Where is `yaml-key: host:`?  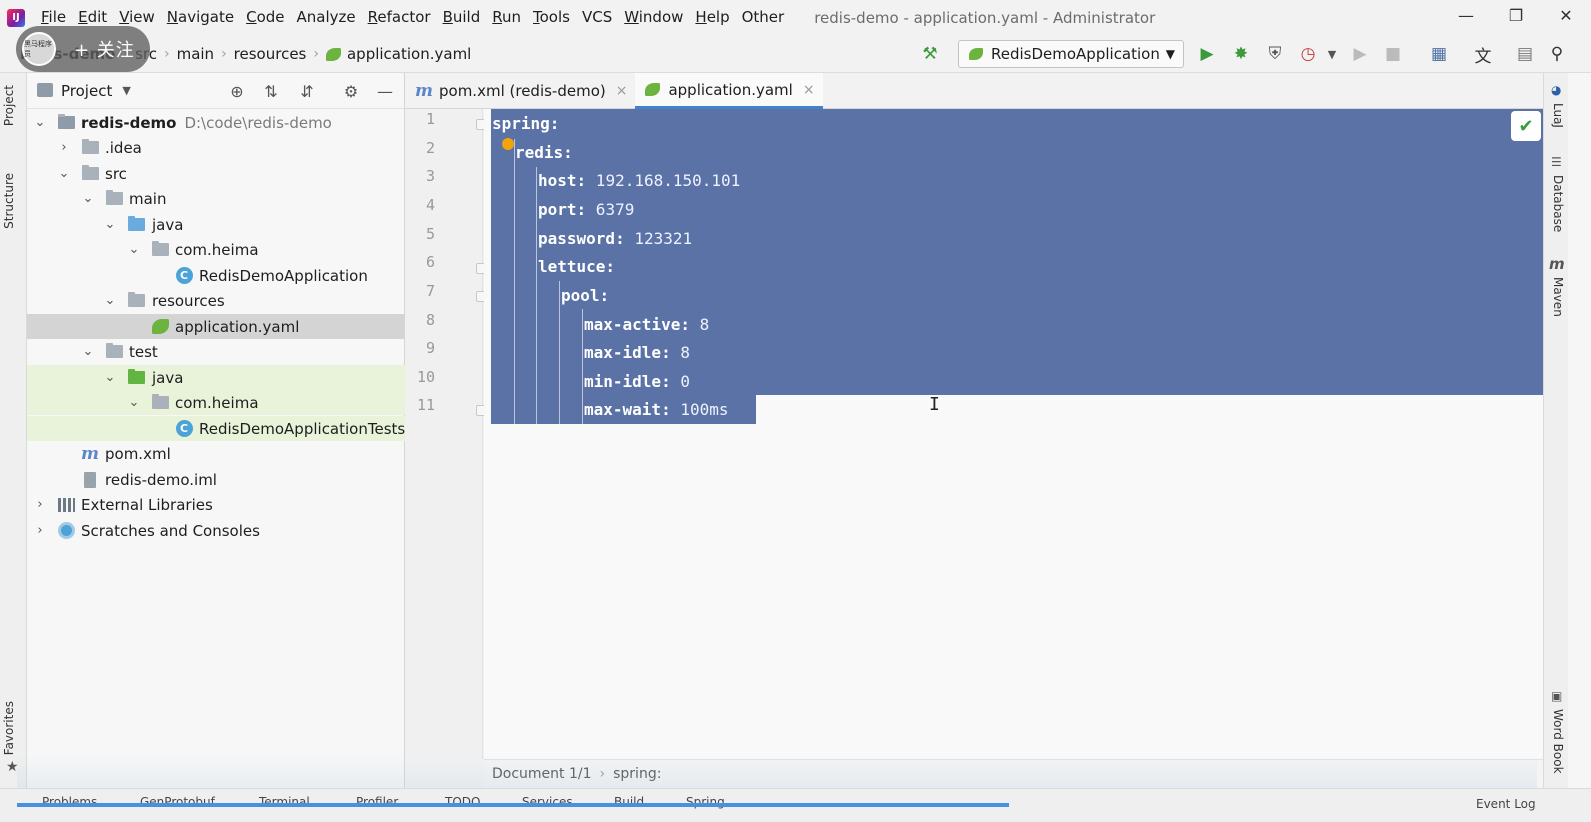 yaml-key: host: is located at coordinates (562, 180).